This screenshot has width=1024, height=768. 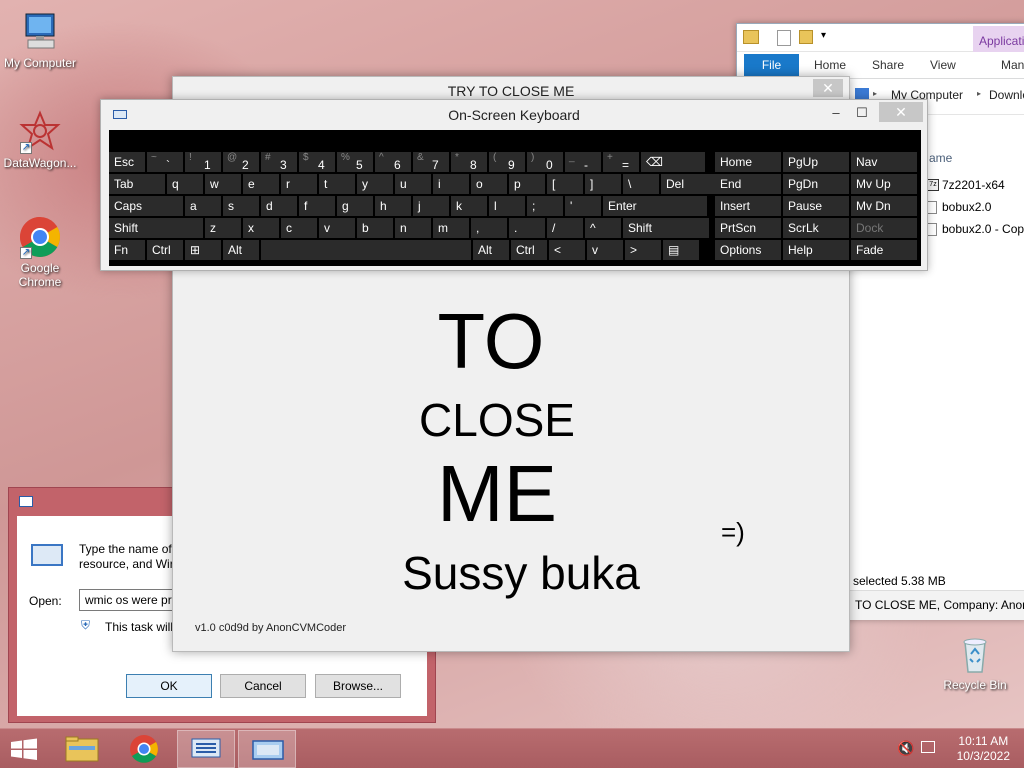 What do you see at coordinates (263, 686) in the screenshot?
I see `cancel-button: Cancel` at bounding box center [263, 686].